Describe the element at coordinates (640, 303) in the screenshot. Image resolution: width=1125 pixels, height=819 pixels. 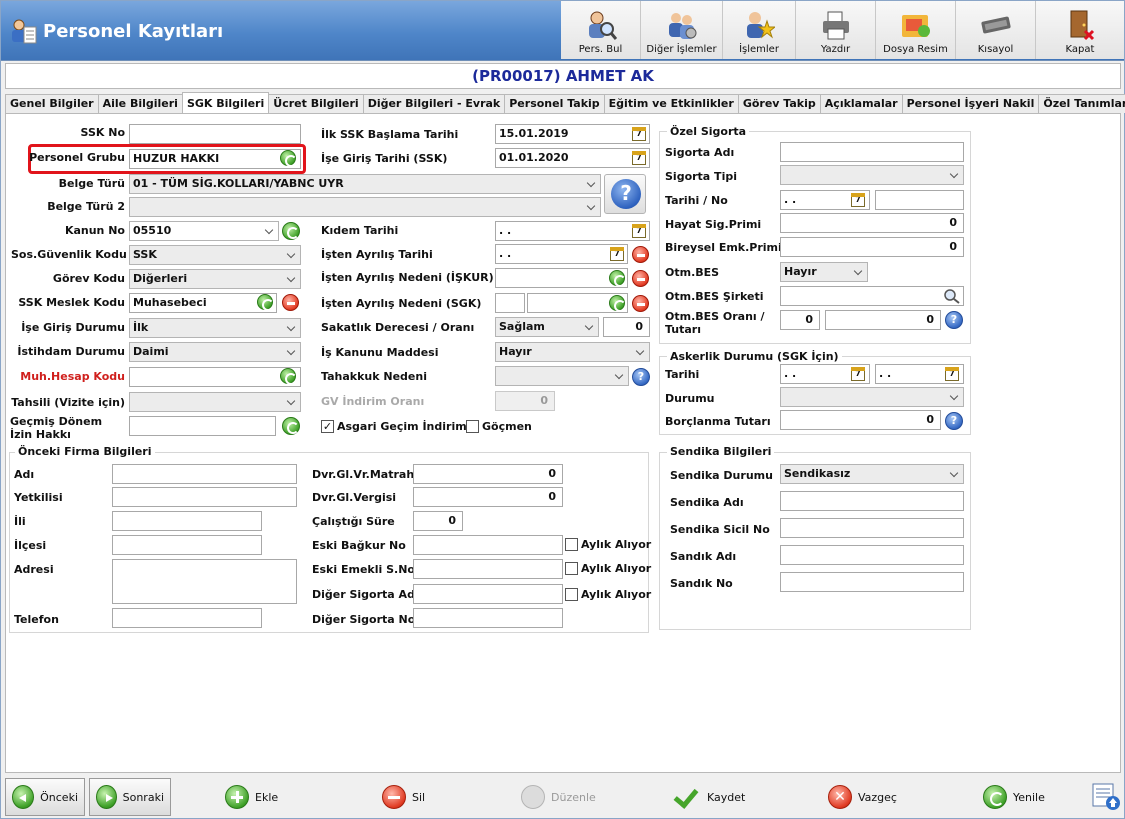
I see `ayrilis-sgk-clear-icon` at that location.